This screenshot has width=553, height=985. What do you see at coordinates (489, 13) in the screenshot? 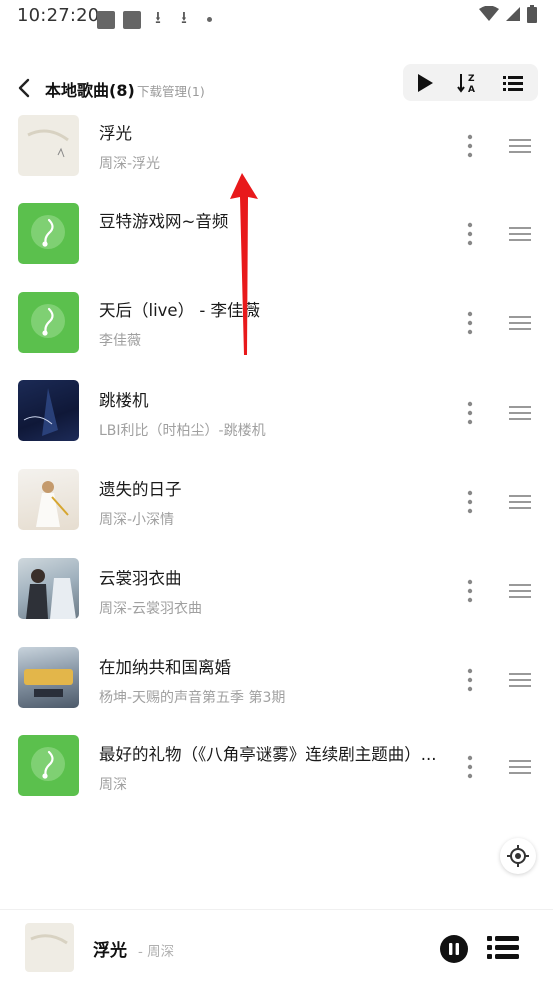
I see `wifi-icon` at bounding box center [489, 13].